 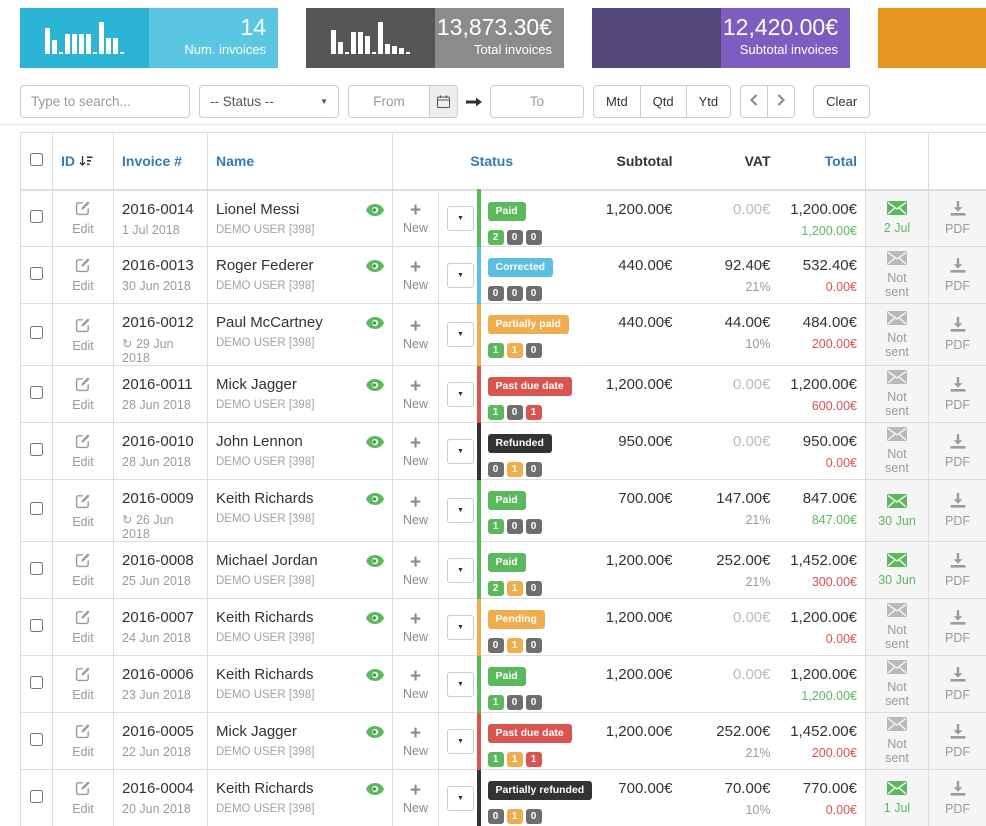 I want to click on calendar-button, so click(x=443, y=101).